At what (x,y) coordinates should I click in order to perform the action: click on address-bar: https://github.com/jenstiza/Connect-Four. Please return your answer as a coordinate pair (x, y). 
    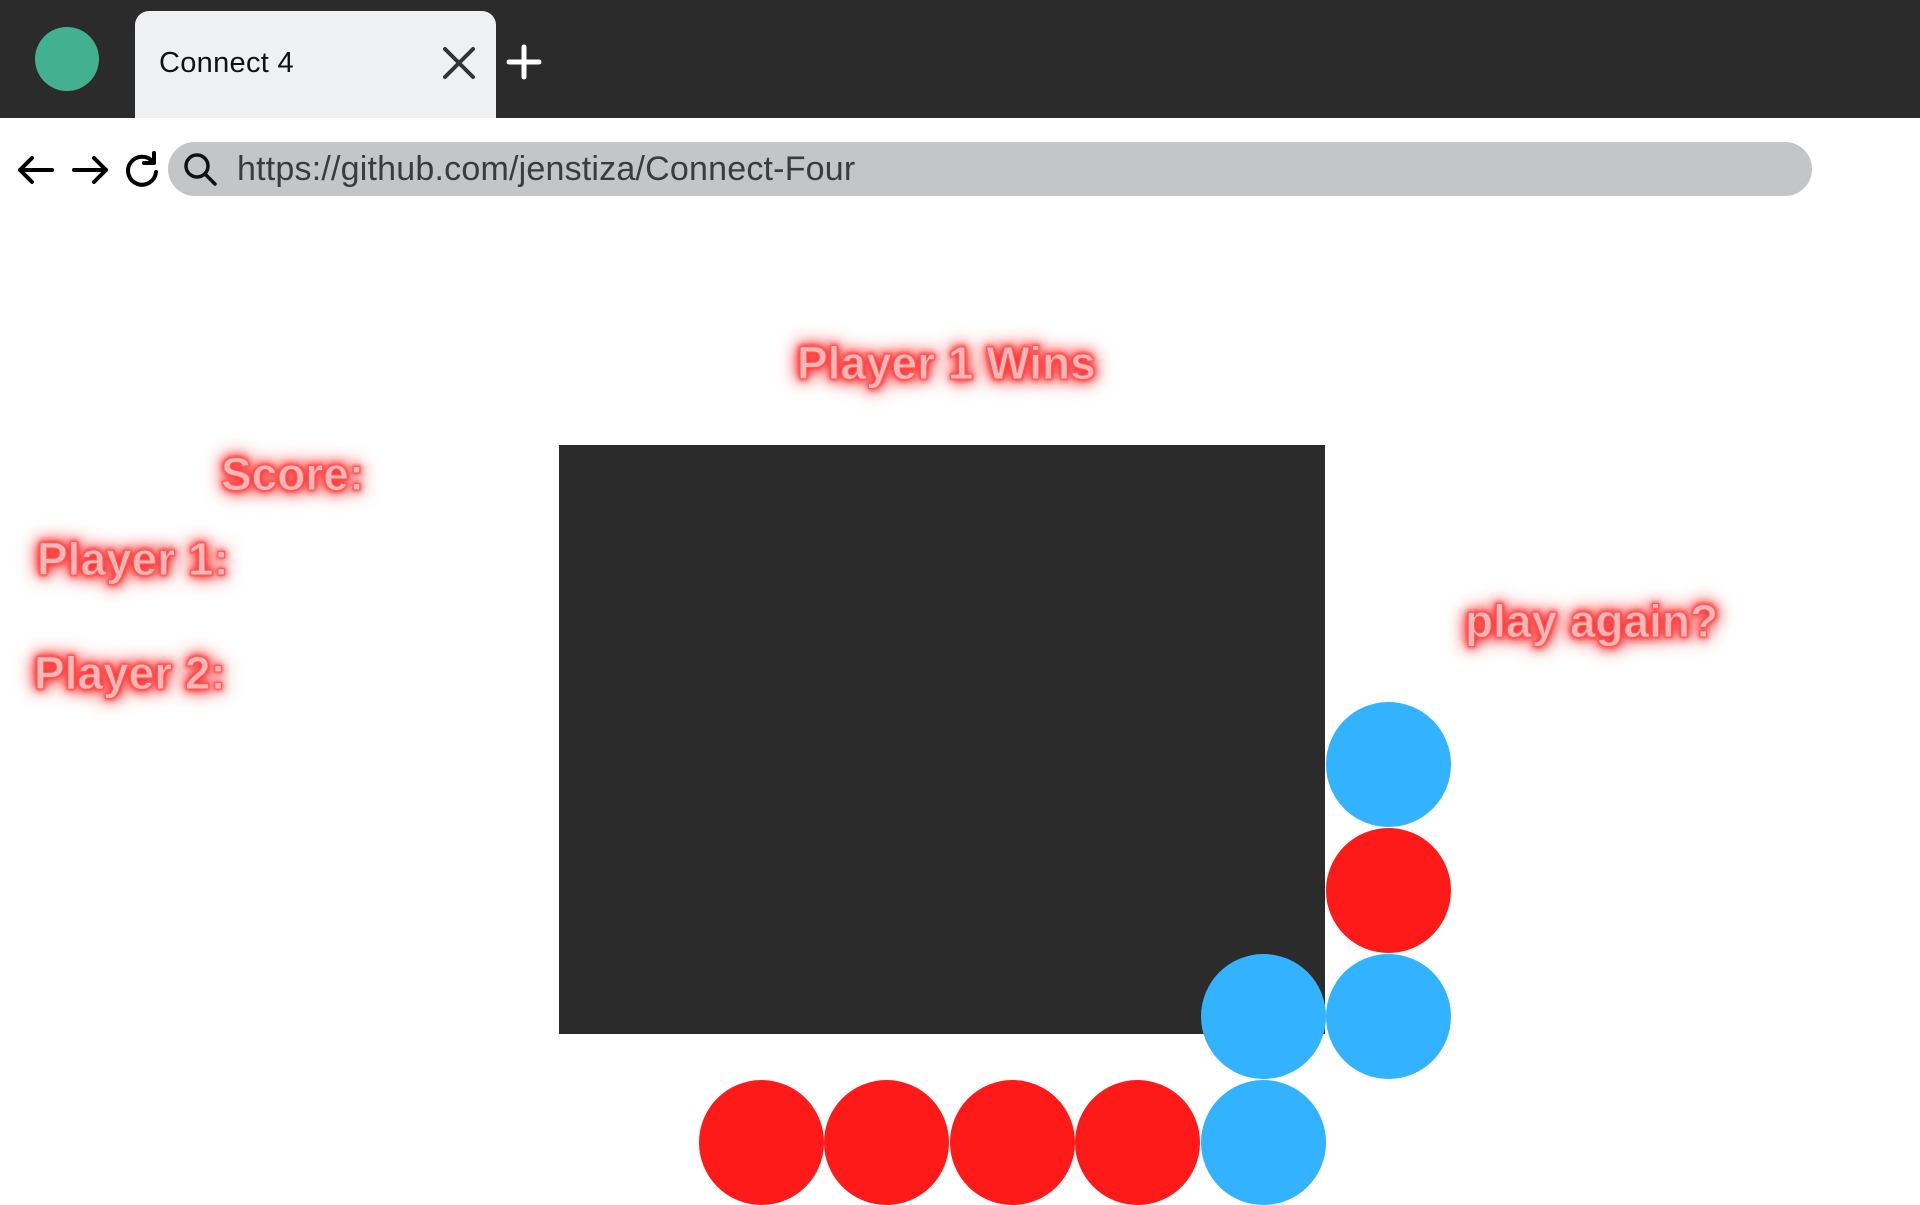
    Looking at the image, I should click on (990, 169).